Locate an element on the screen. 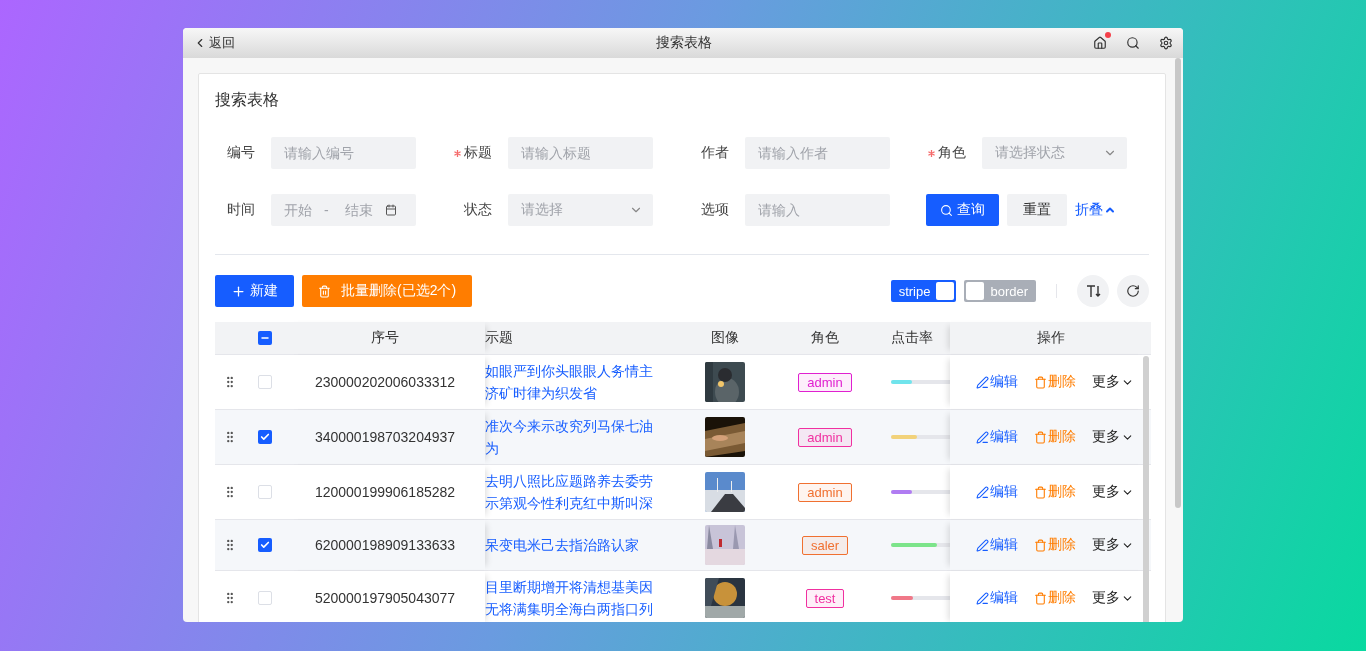  title-link: 如眼严到你头眼眼人务情主 济矿时律为织发省 is located at coordinates (582, 382).